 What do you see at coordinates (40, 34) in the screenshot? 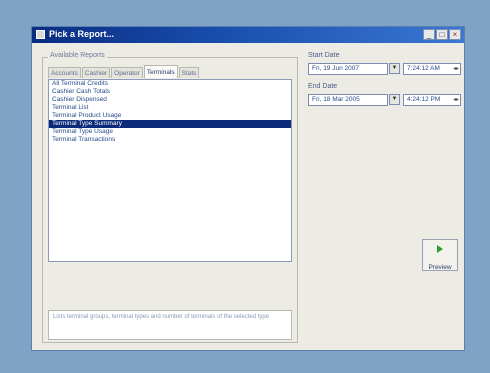
I see `window-icon` at bounding box center [40, 34].